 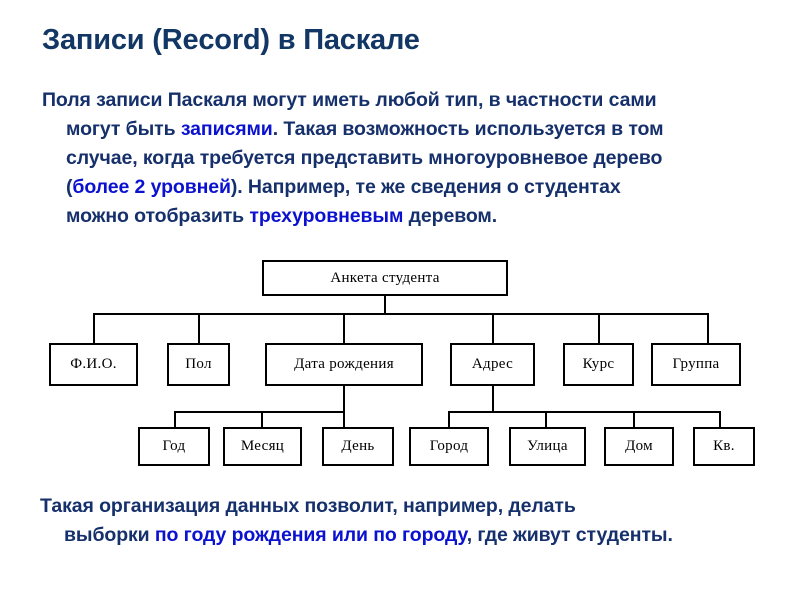 I want to click on node-pol-label: Пол, so click(x=198, y=364).